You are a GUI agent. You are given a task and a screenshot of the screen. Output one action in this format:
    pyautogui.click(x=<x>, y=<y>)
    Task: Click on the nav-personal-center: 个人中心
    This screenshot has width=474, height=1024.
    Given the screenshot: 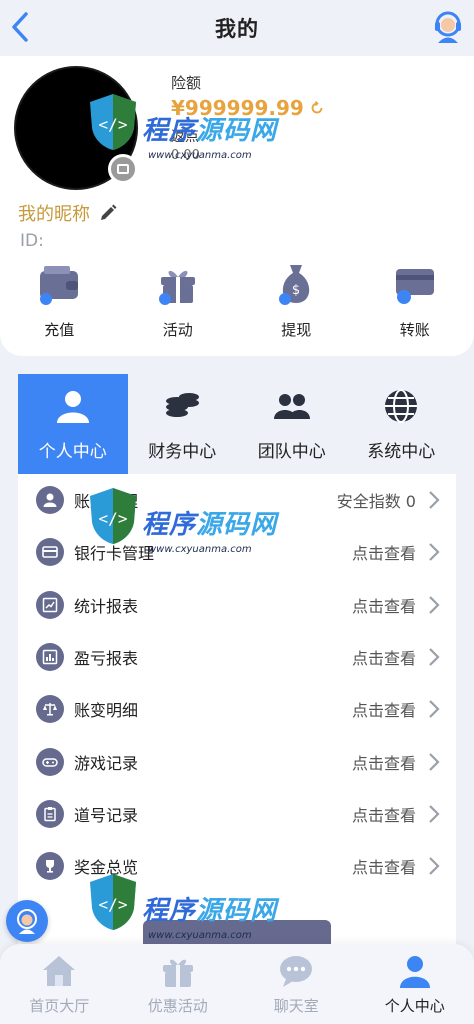 What is the action you would take?
    pyautogui.click(x=415, y=984)
    